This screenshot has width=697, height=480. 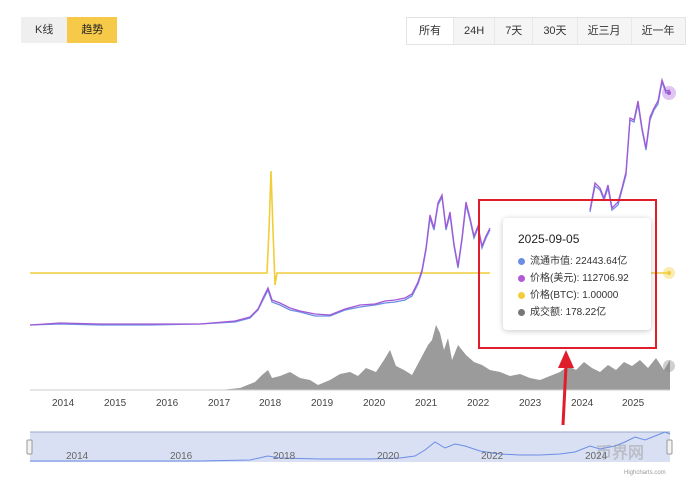 I want to click on navigator-tick-label: 2014, so click(x=77, y=456).